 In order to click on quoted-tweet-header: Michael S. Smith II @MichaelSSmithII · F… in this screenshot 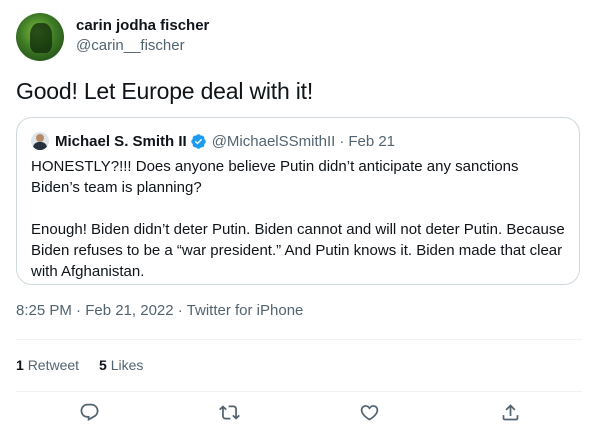, I will do `click(213, 141)`.